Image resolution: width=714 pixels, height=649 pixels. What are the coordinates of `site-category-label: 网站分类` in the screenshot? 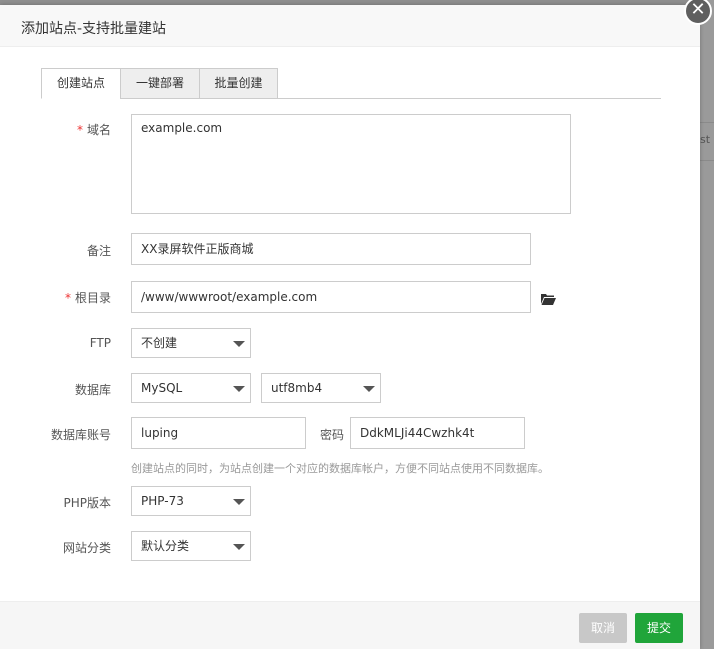 It's located at (86, 548).